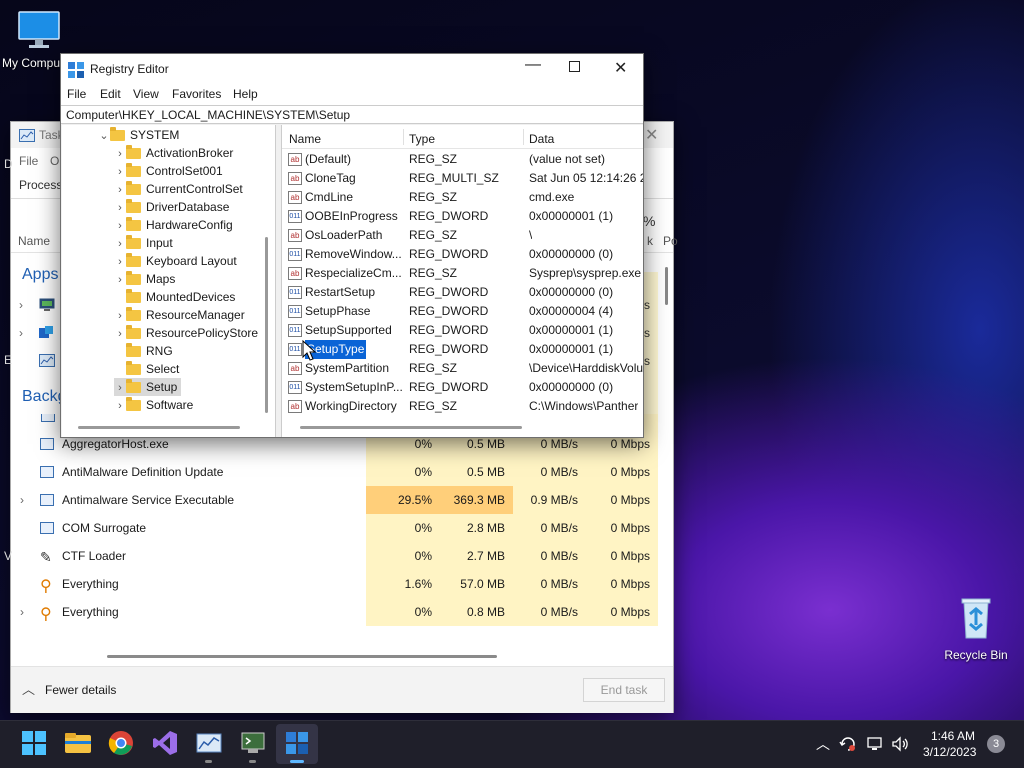 This screenshot has width=1024, height=768. I want to click on volume-icon, so click(900, 744).